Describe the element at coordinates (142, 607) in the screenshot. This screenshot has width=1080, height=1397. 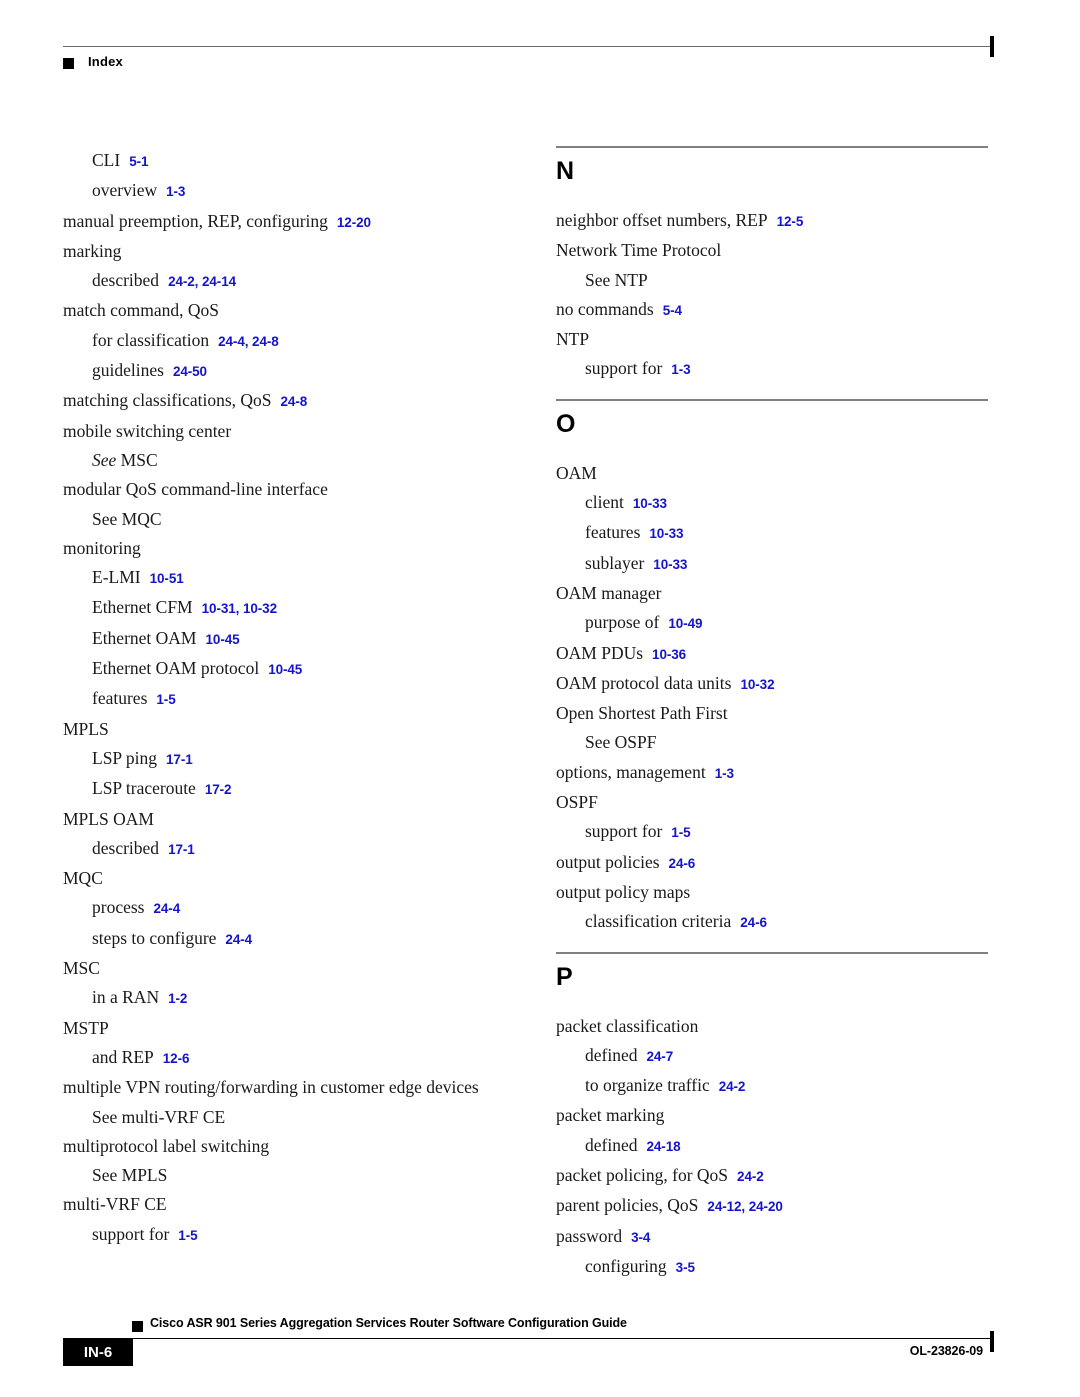
I see `index-entry-label: Ethernet CFM` at that location.